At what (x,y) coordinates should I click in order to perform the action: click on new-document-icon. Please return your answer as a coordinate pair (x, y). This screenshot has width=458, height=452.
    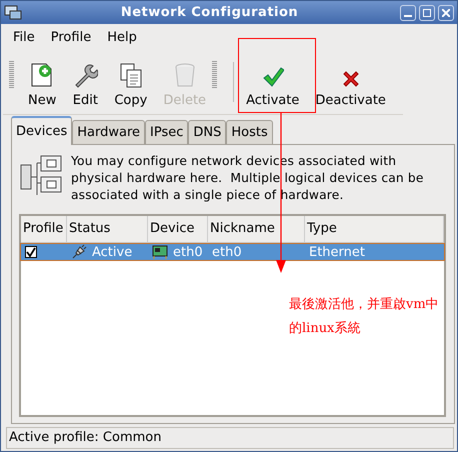
    Looking at the image, I should click on (42, 75).